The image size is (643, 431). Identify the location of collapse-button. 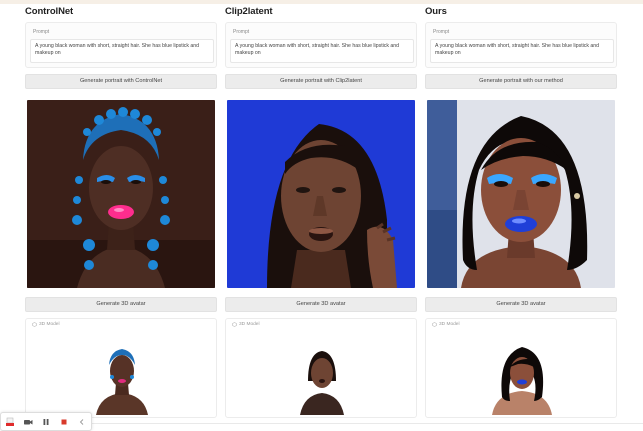
(82, 421).